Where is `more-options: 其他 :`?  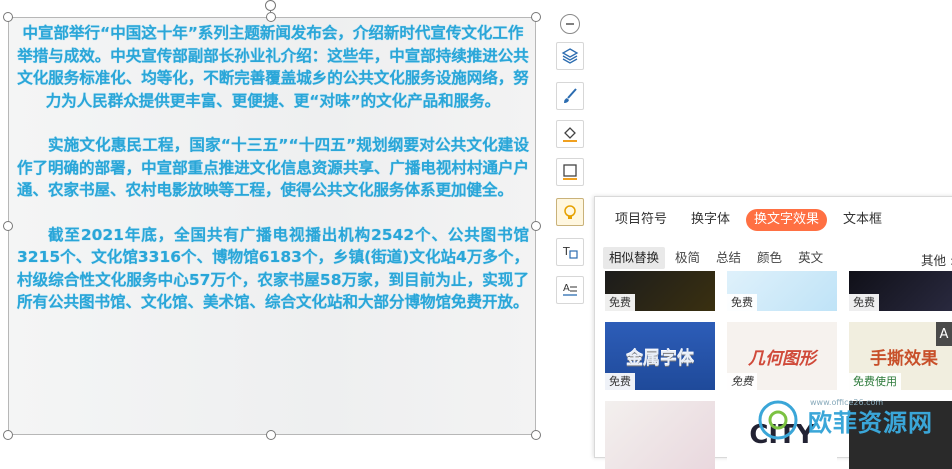
more-options: 其他 : is located at coordinates (936, 259).